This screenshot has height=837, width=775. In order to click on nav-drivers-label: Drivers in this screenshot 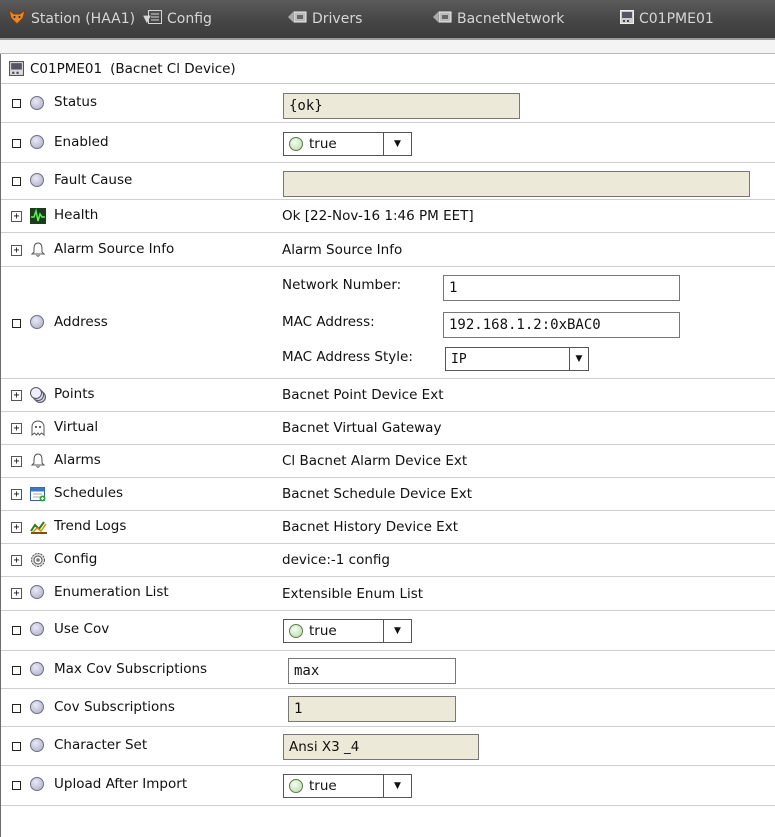, I will do `click(337, 19)`.